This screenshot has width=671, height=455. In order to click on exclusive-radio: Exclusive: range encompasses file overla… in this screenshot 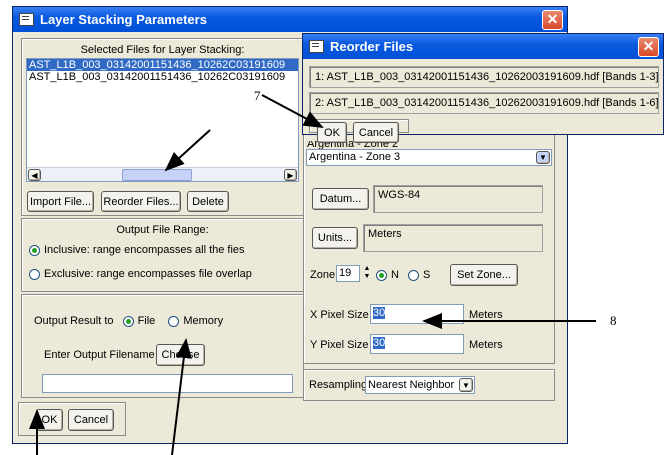, I will do `click(140, 274)`.